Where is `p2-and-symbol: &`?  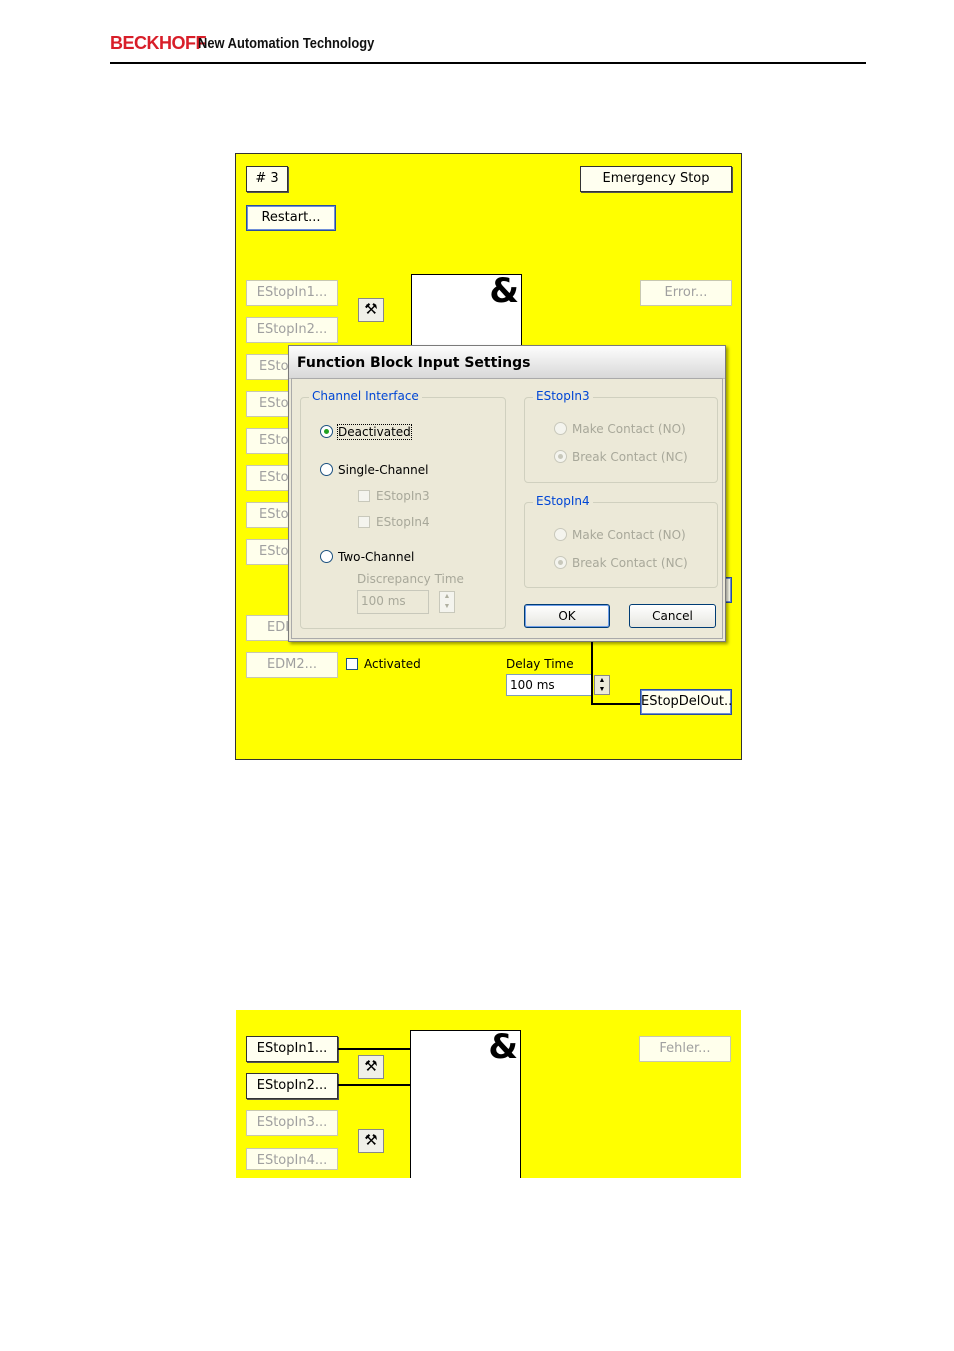
p2-and-symbol: & is located at coordinates (503, 1047).